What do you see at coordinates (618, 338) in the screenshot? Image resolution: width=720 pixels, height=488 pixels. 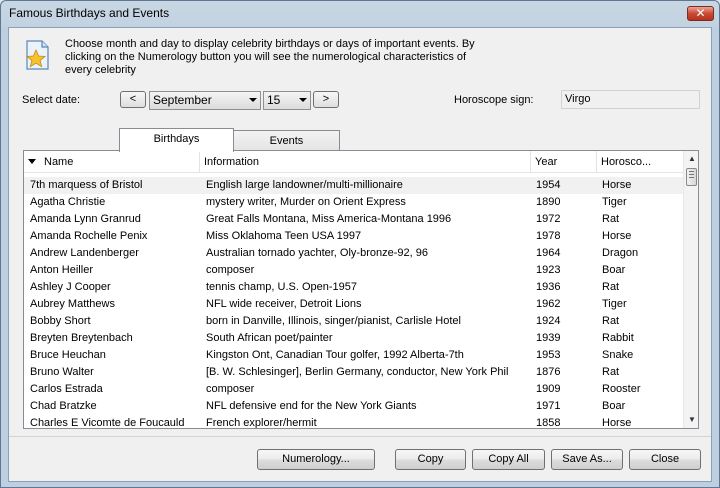 I see `cell-horoscope: Rabbit` at bounding box center [618, 338].